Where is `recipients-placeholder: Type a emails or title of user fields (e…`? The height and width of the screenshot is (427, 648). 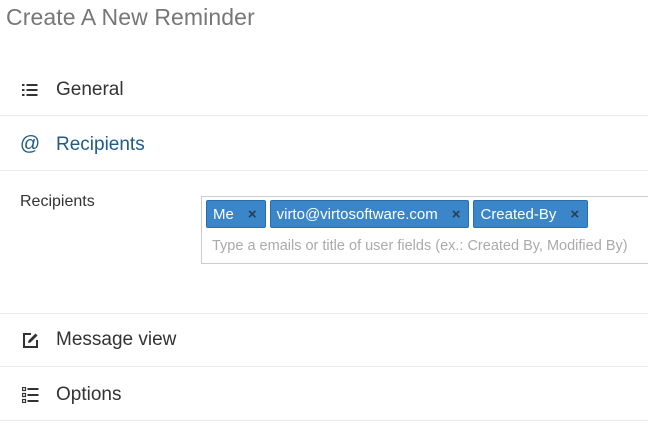
recipients-placeholder: Type a emails or title of user fields (e… is located at coordinates (420, 246).